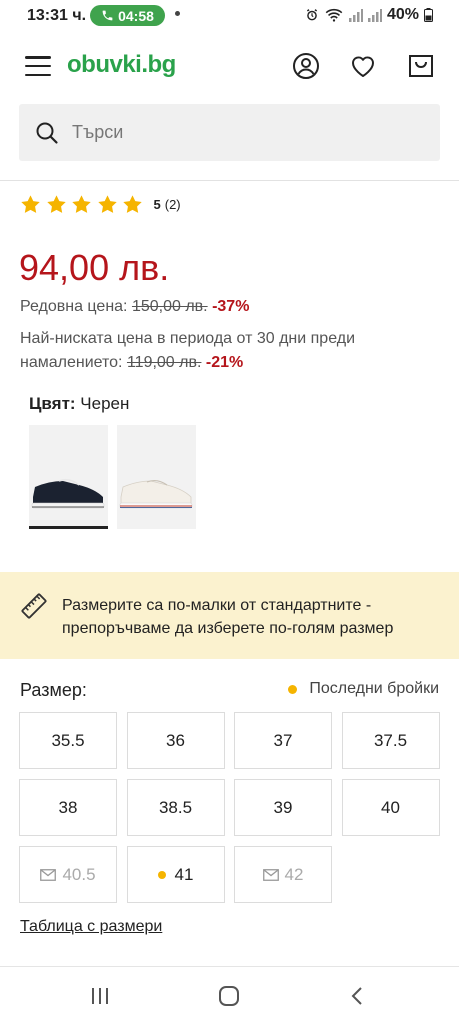  Describe the element at coordinates (136, 15) in the screenshot. I see `call-timer: 04:58` at that location.